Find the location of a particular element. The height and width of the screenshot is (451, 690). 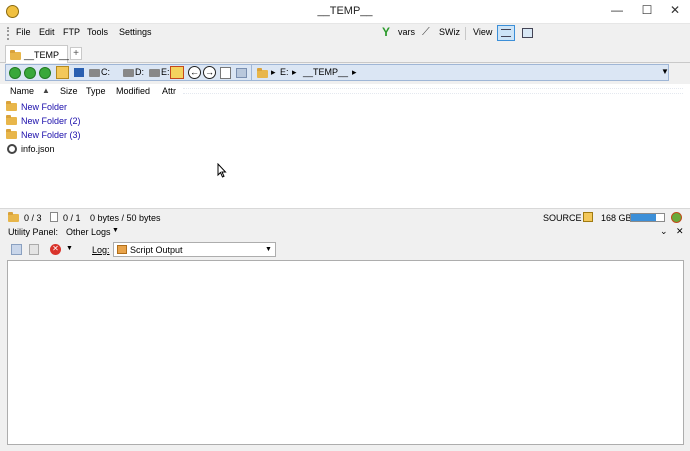

details-view-button is located at coordinates (506, 33).